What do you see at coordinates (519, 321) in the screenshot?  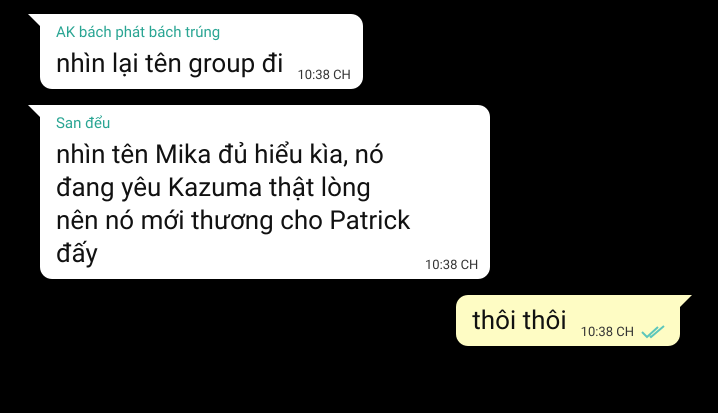 I see `message-text: thôi thôi` at bounding box center [519, 321].